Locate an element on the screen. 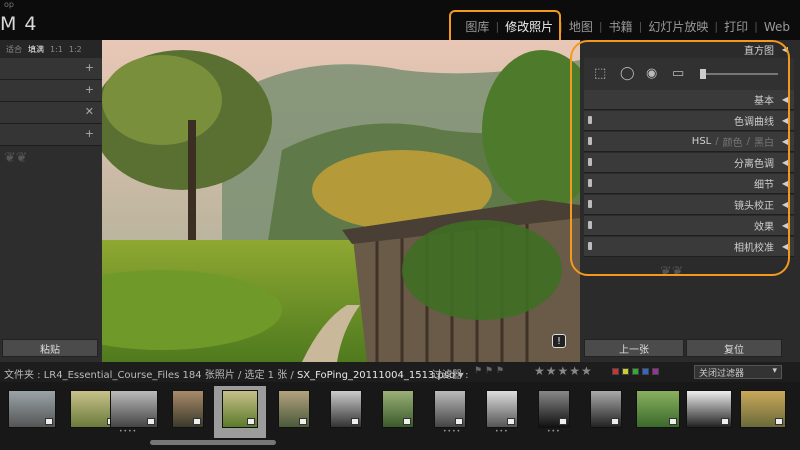  green-label-icon is located at coordinates (635, 371).